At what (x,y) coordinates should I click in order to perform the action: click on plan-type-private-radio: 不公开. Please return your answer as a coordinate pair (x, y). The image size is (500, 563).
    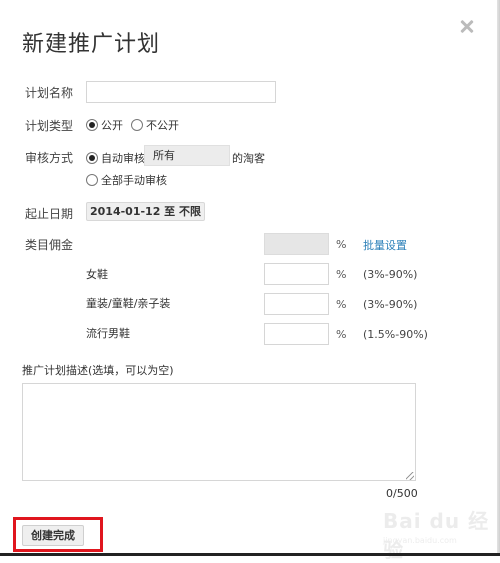
    Looking at the image, I should click on (155, 125).